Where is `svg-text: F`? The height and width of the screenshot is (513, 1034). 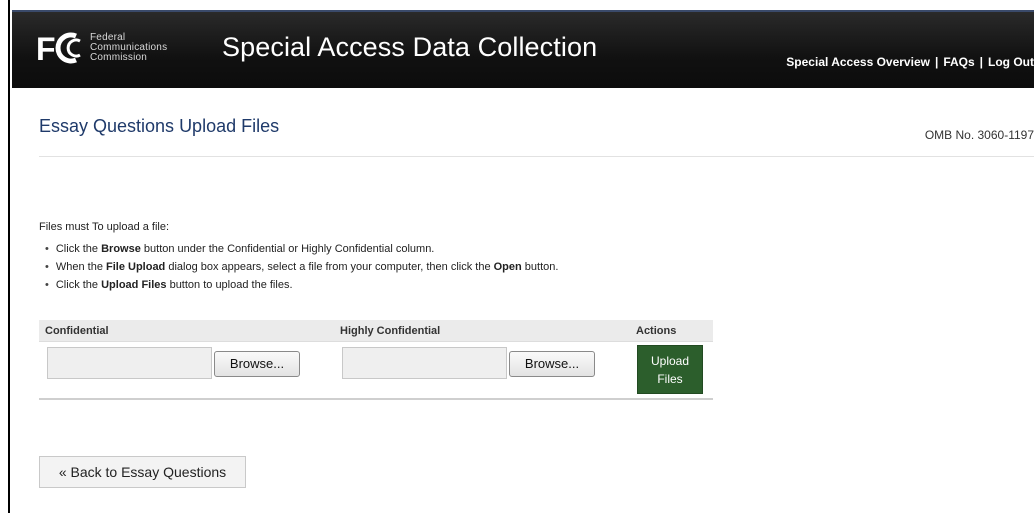
svg-text: F is located at coordinates (46, 48).